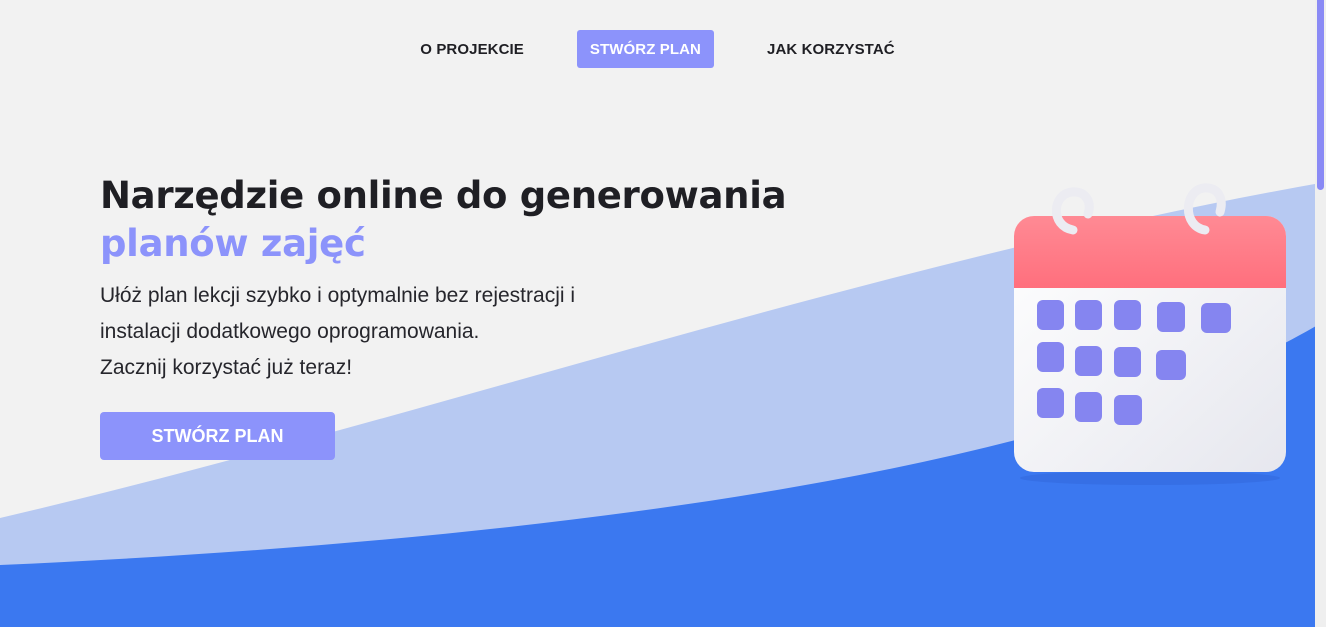  Describe the element at coordinates (443, 195) in the screenshot. I see `hero-title-line1: Narzędzie online do generowania` at that location.